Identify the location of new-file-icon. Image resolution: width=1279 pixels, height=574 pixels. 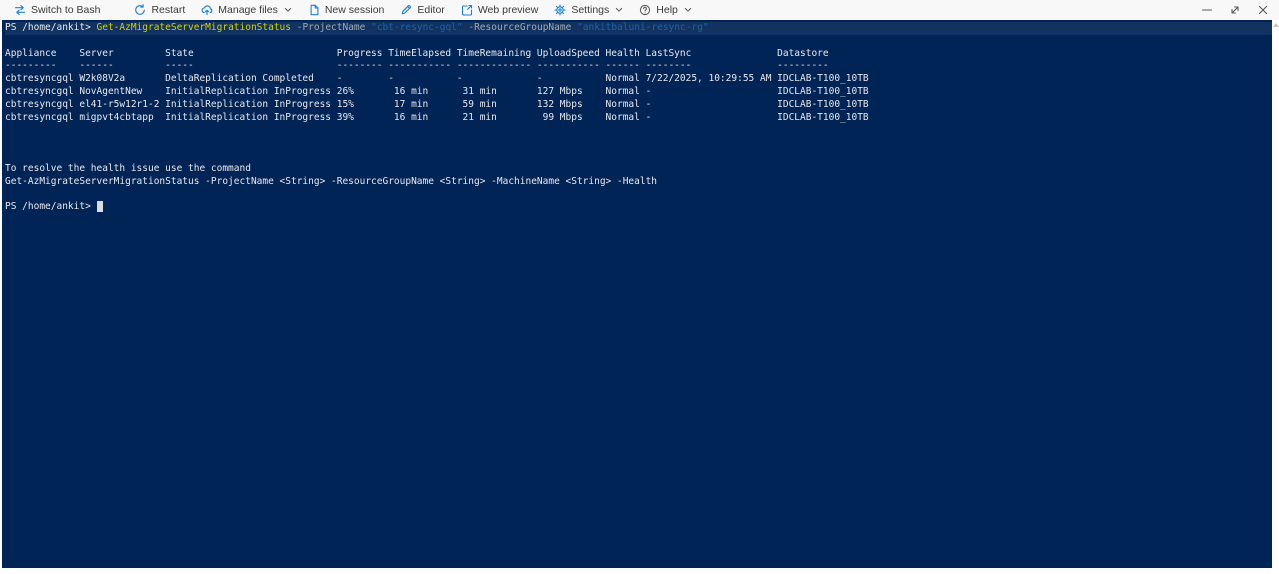
(314, 10).